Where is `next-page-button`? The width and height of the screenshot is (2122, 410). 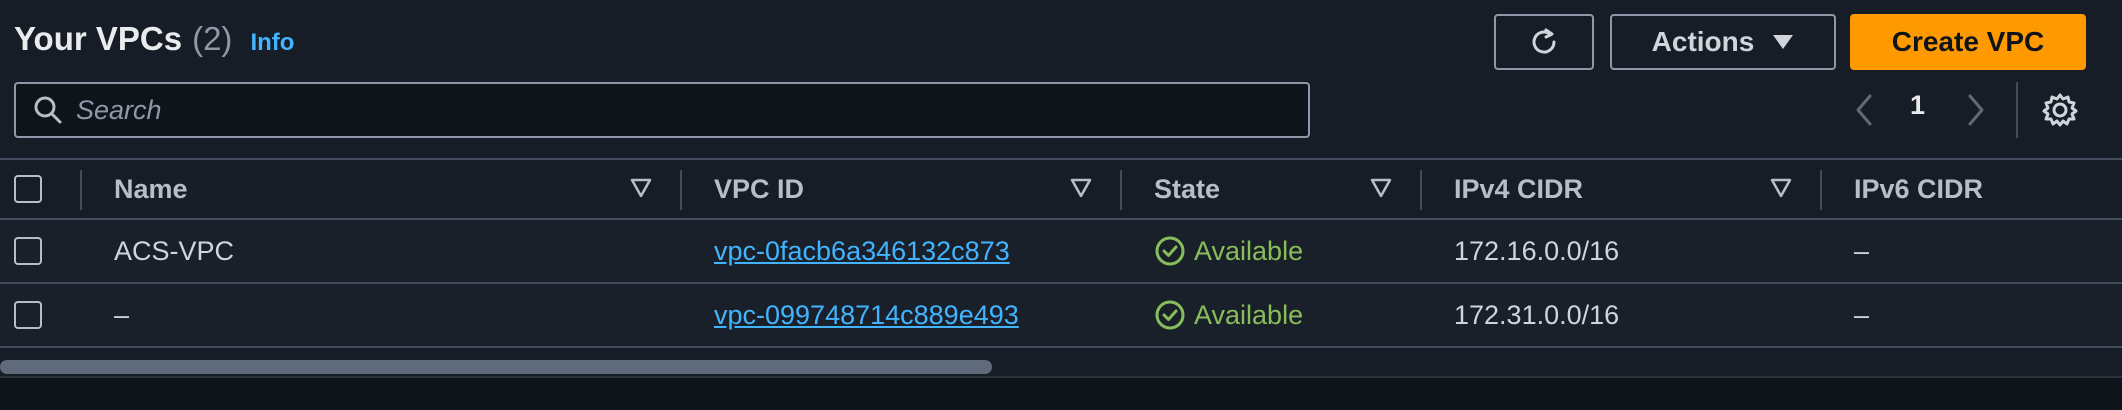
next-page-button is located at coordinates (1976, 110).